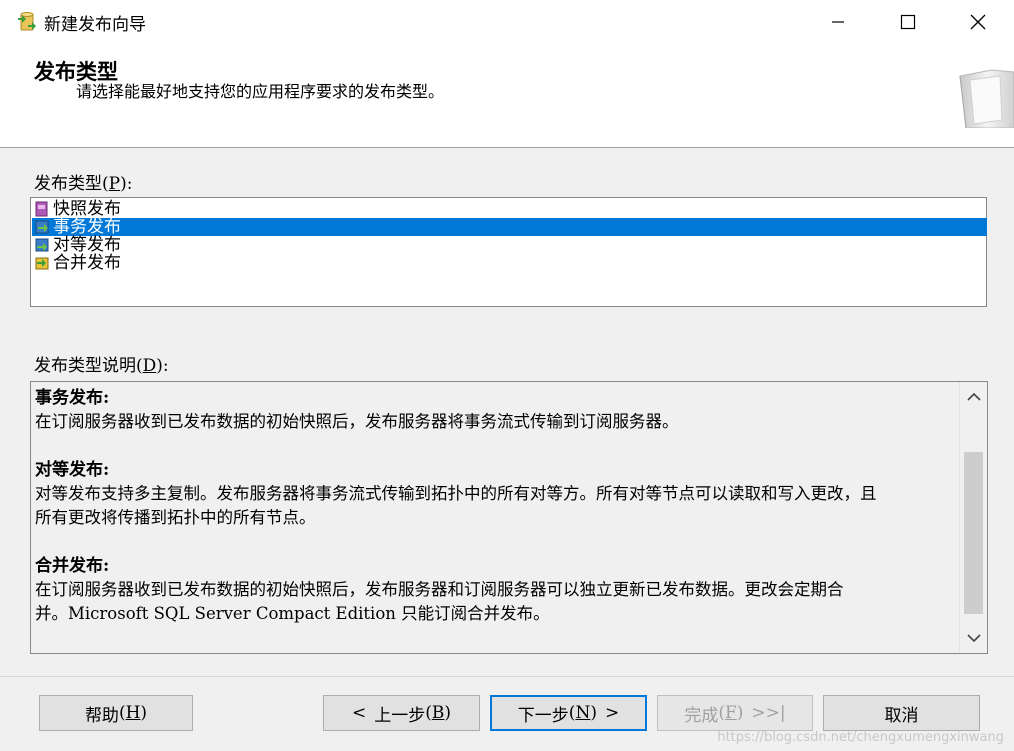 Image resolution: width=1014 pixels, height=751 pixels. I want to click on list-item-label: 快照发布, so click(87, 209).